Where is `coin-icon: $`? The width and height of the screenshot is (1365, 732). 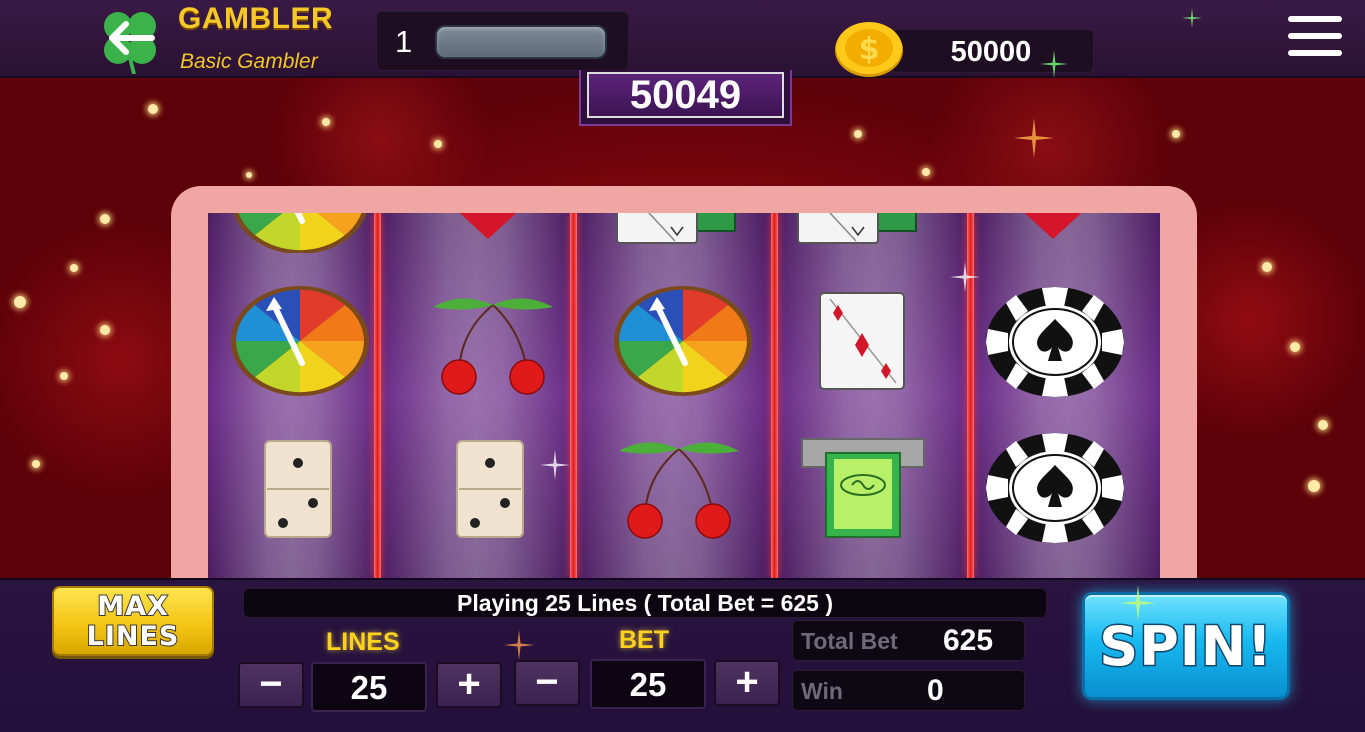
coin-icon: $ is located at coordinates (869, 49).